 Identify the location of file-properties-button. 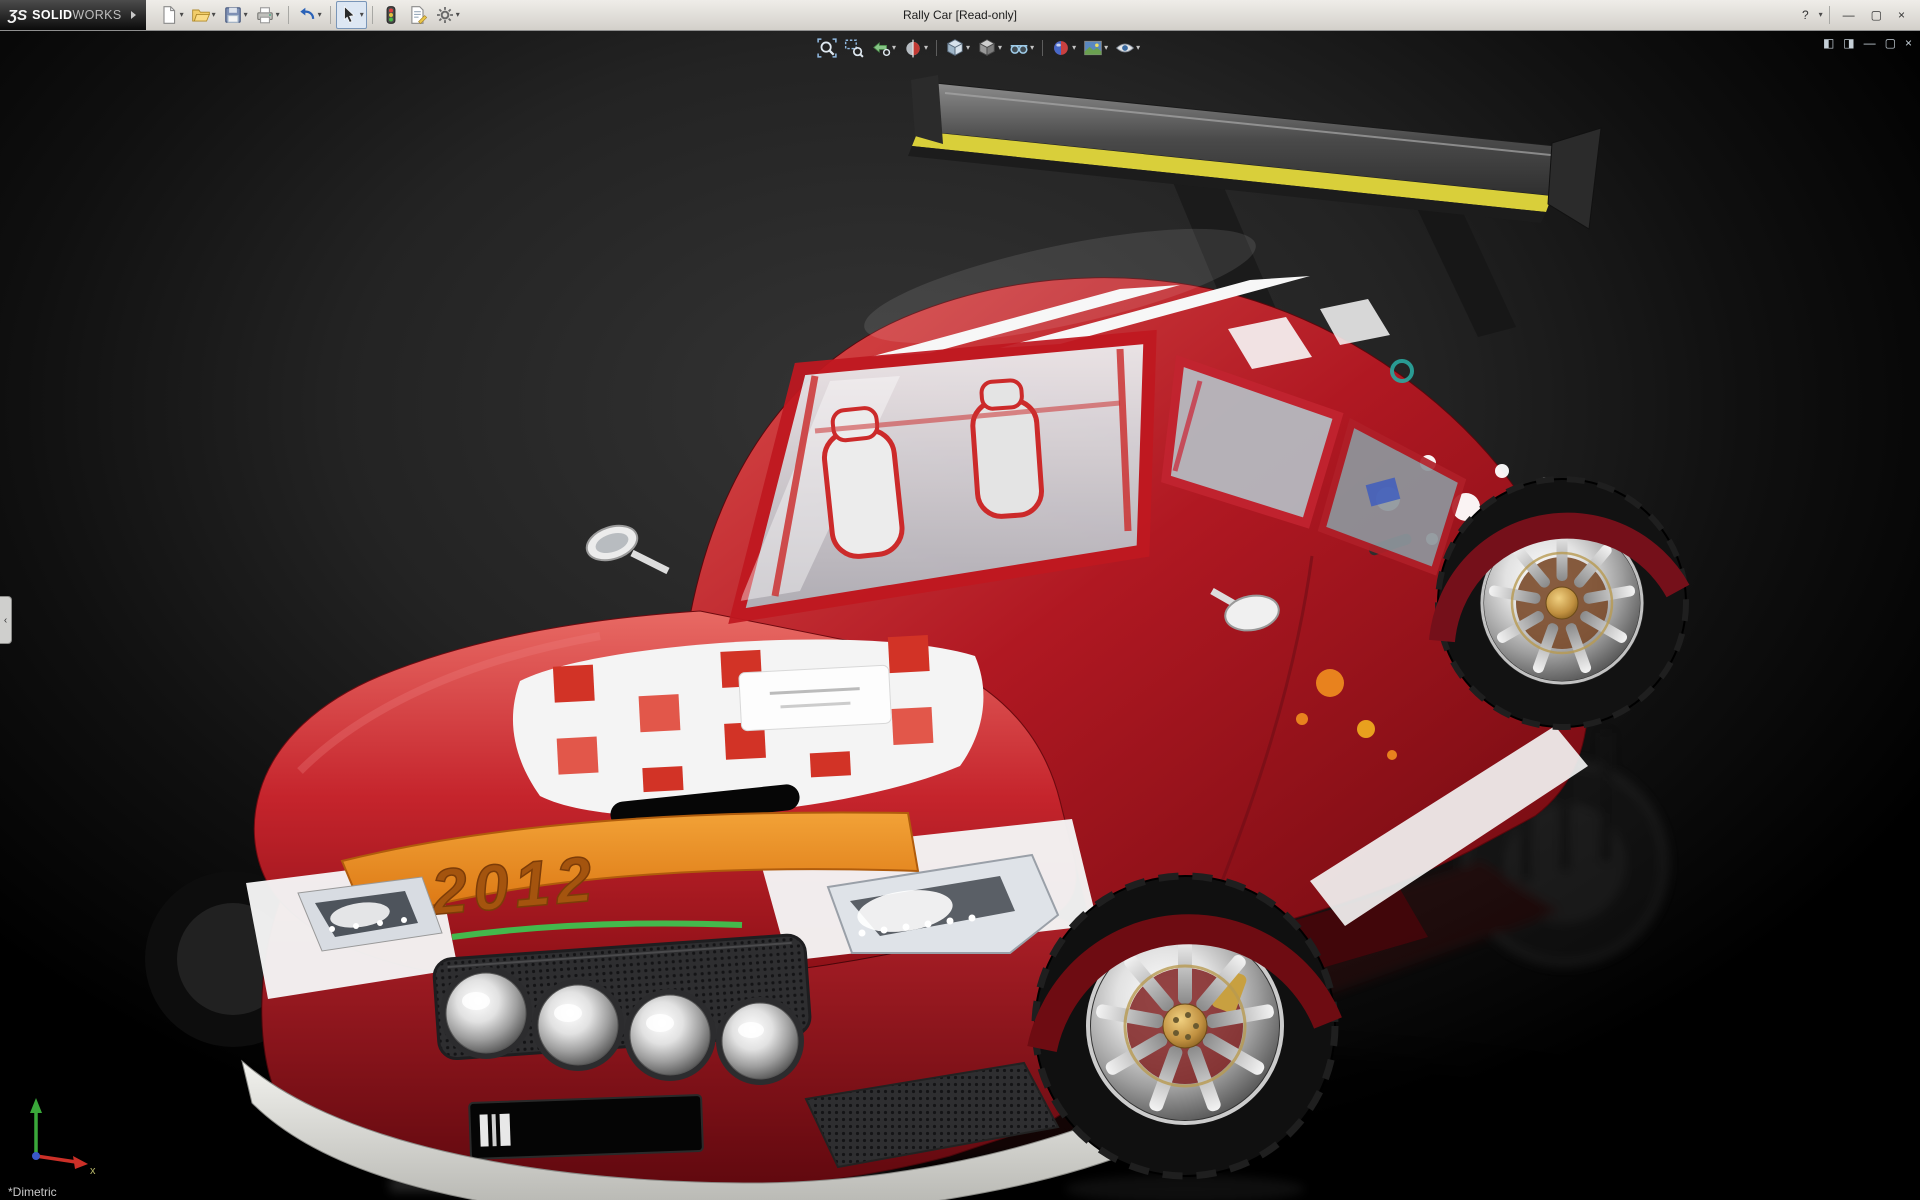
(418, 15).